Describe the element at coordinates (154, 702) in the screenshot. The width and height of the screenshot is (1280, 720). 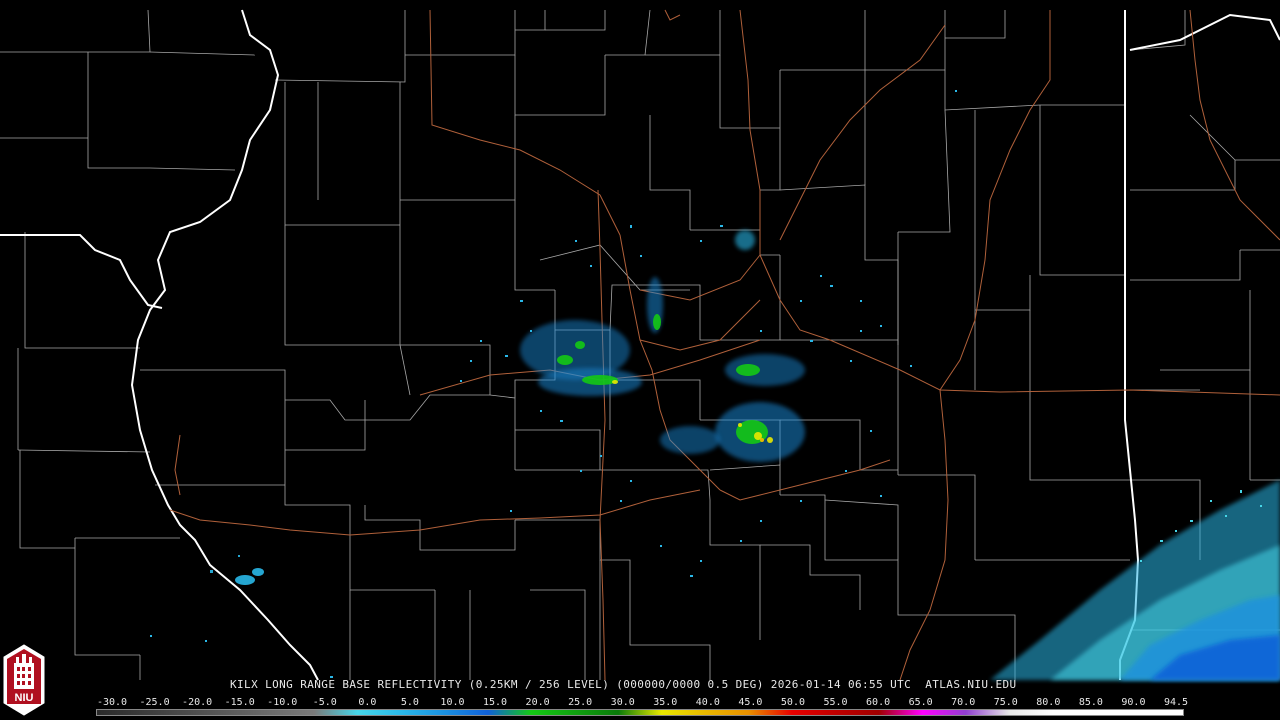
I see `scale-label: -25.0` at that location.